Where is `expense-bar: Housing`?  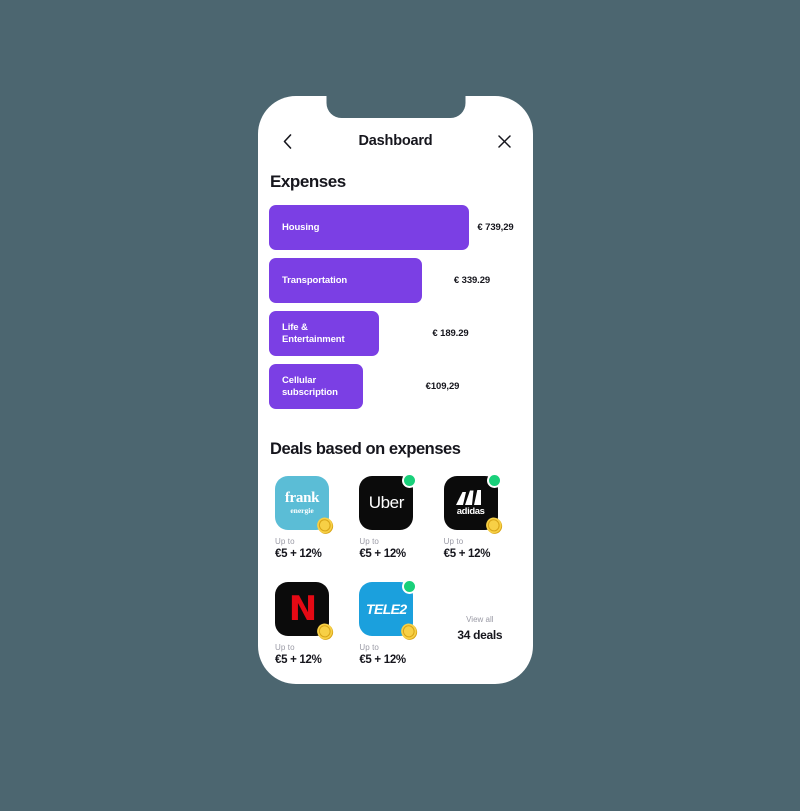
expense-bar: Housing is located at coordinates (369, 227).